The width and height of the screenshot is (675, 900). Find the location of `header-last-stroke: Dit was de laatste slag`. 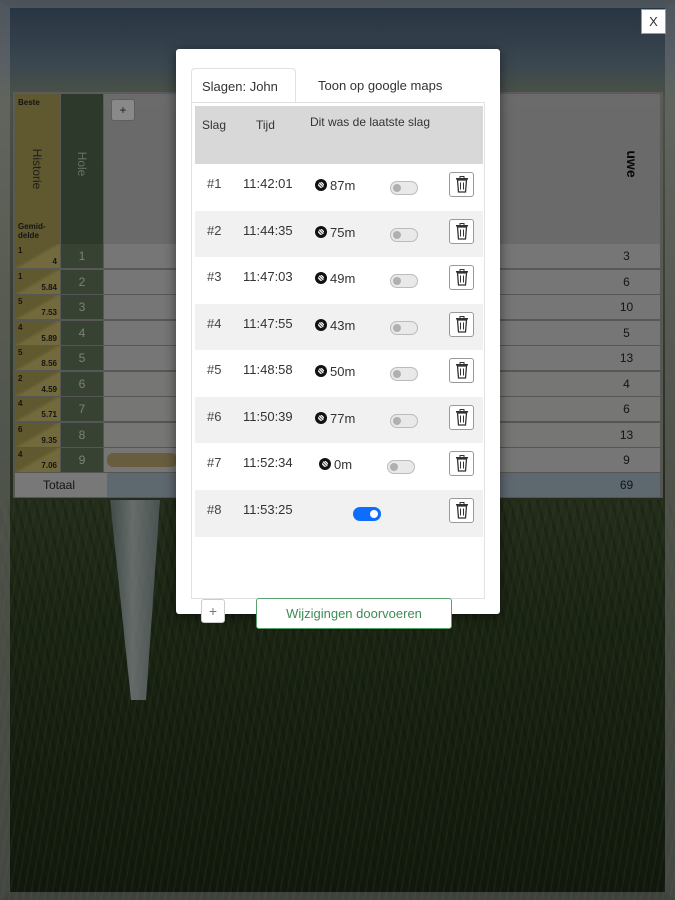

header-last-stroke: Dit was de laatste slag is located at coordinates (370, 122).